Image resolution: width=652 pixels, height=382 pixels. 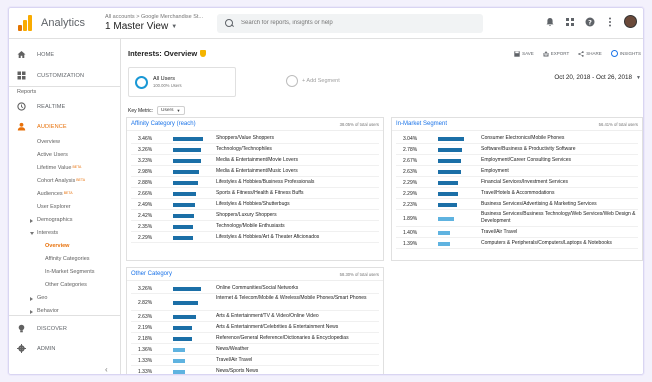 I want to click on collapse-sidebar-icon: ‹, so click(x=106, y=369).